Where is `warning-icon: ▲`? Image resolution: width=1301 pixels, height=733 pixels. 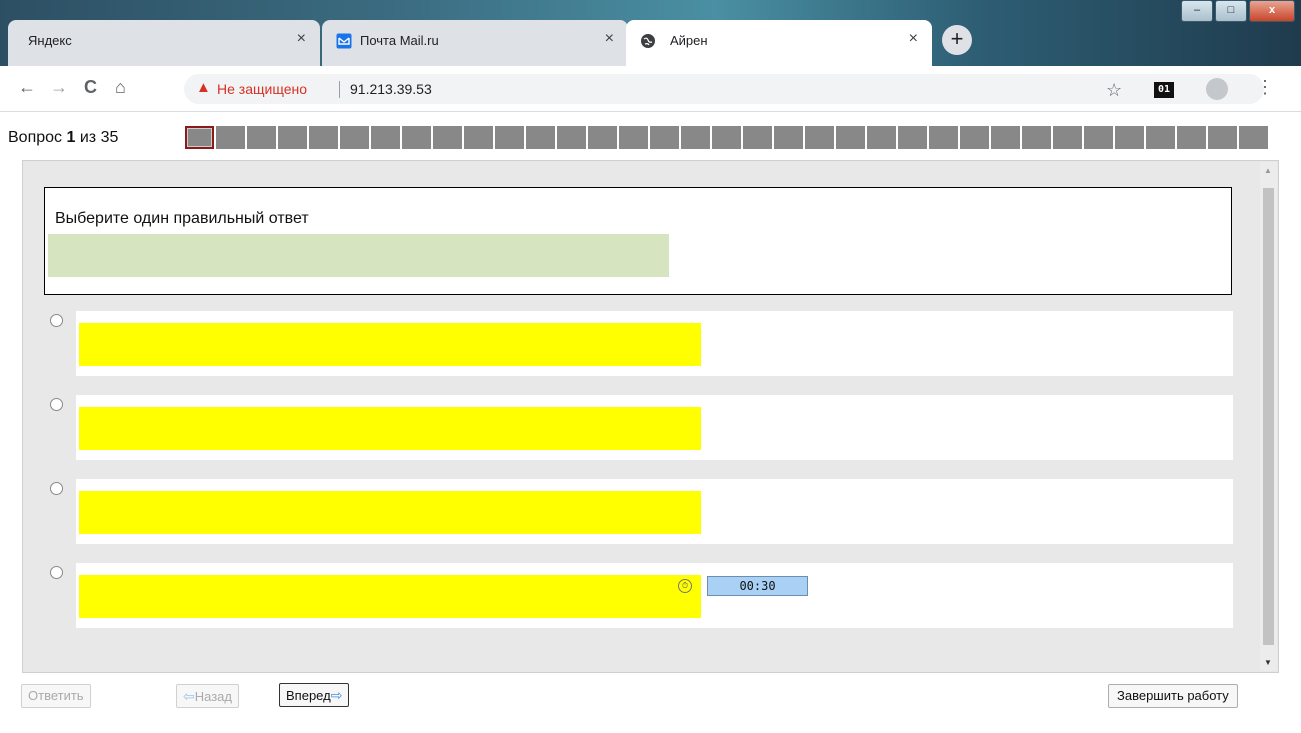 warning-icon: ▲ is located at coordinates (203, 87).